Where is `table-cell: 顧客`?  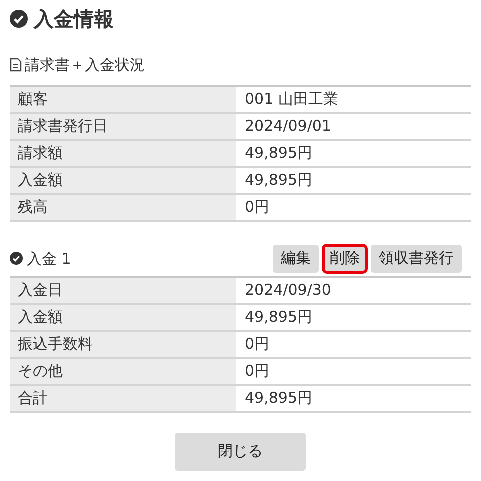
table-cell: 顧客 is located at coordinates (123, 99).